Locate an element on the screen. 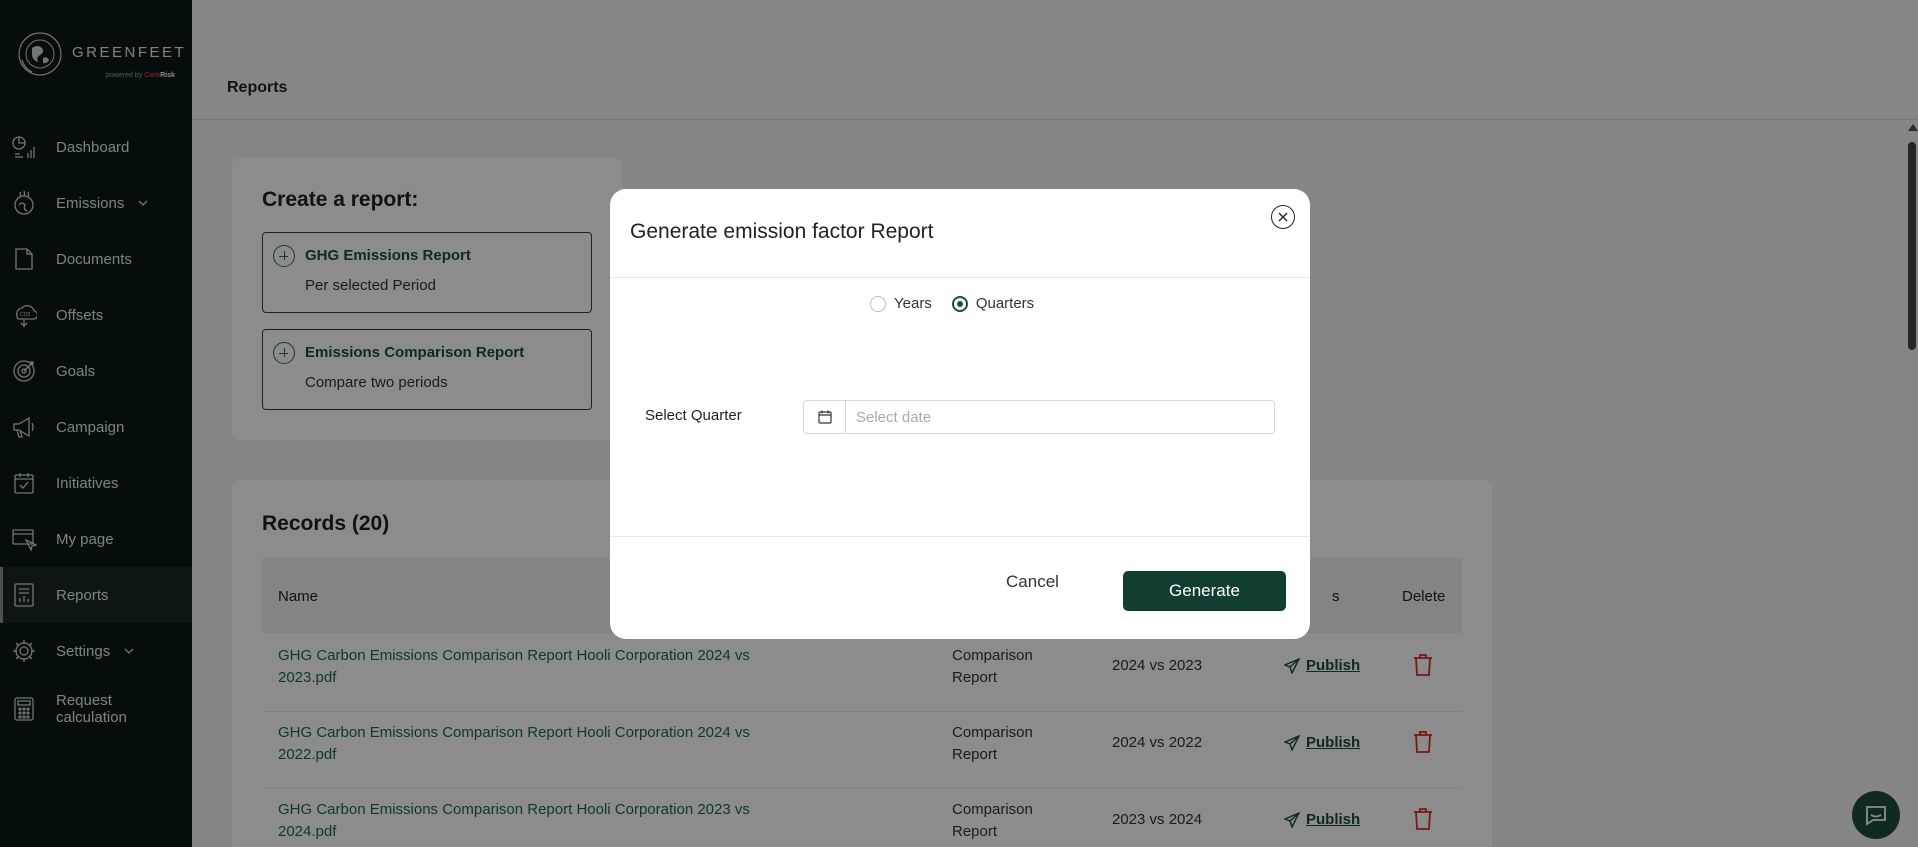  period-radio-group: Years Quarters is located at coordinates (962, 303).